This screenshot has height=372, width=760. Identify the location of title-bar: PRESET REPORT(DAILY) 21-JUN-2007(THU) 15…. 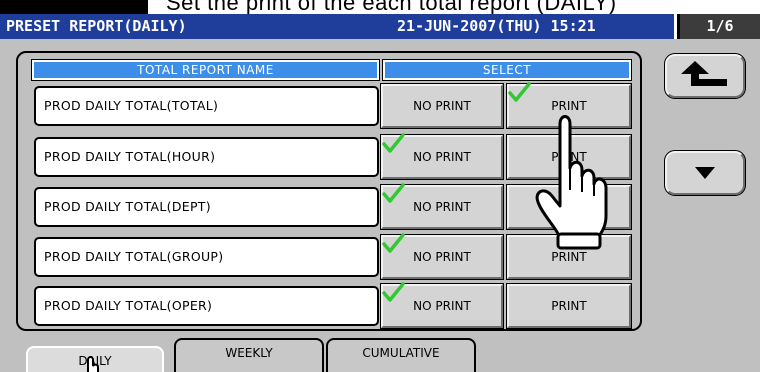
(337, 26).